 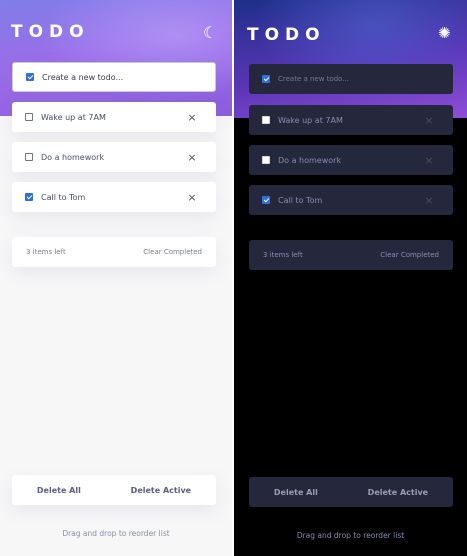 What do you see at coordinates (444, 33) in the screenshot?
I see `sun-icon: ✺` at bounding box center [444, 33].